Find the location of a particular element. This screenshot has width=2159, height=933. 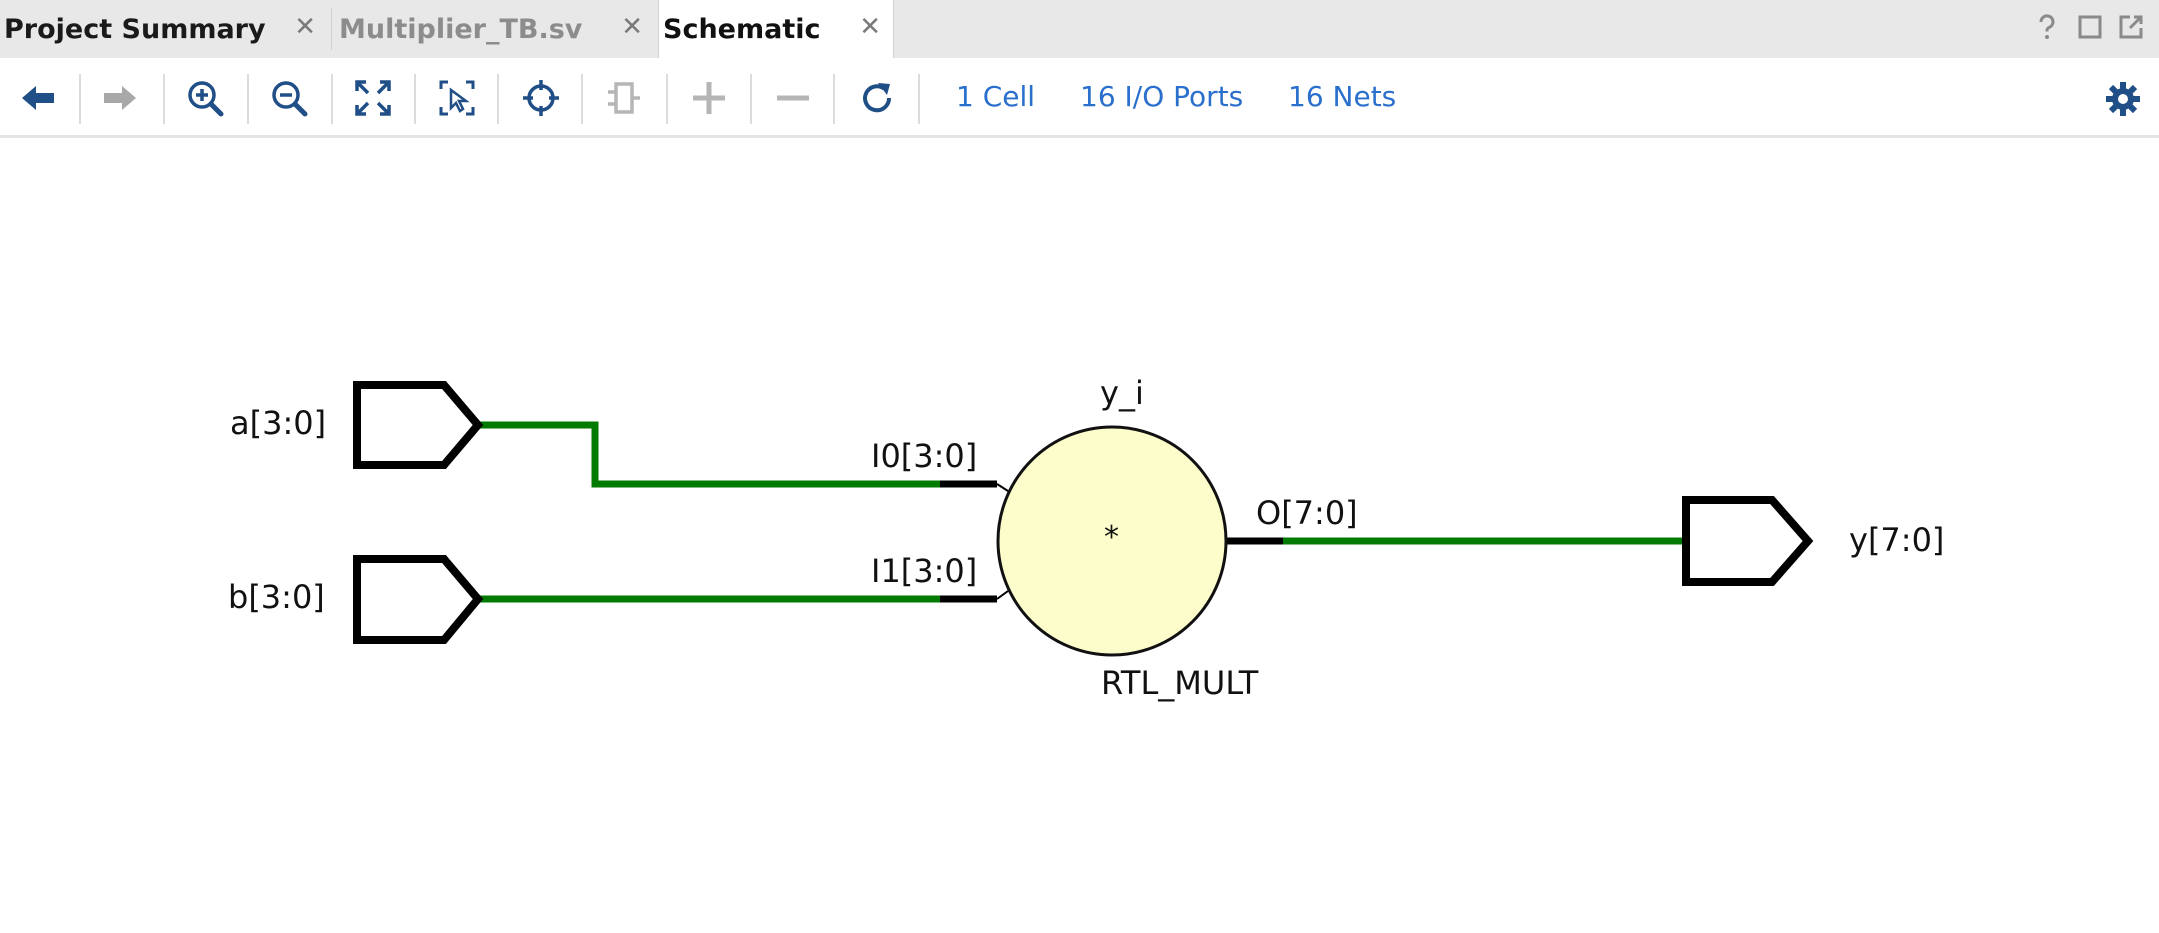

pin-label-i1: I1[3:0] is located at coordinates (924, 571).